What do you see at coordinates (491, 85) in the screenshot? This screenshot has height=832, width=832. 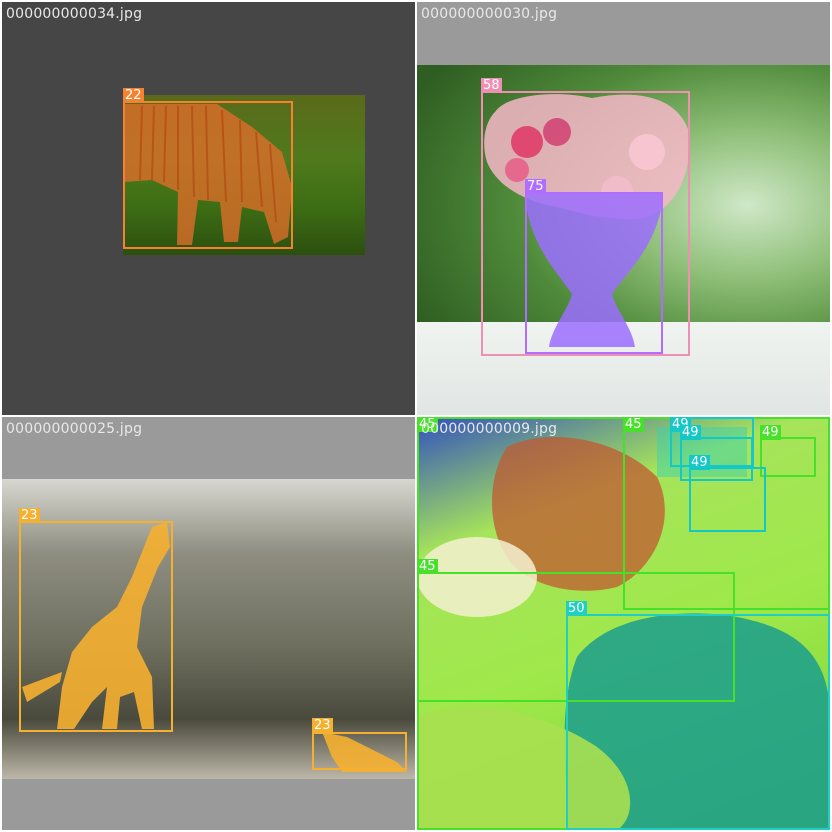 I see `potted-plant-label: 58` at bounding box center [491, 85].